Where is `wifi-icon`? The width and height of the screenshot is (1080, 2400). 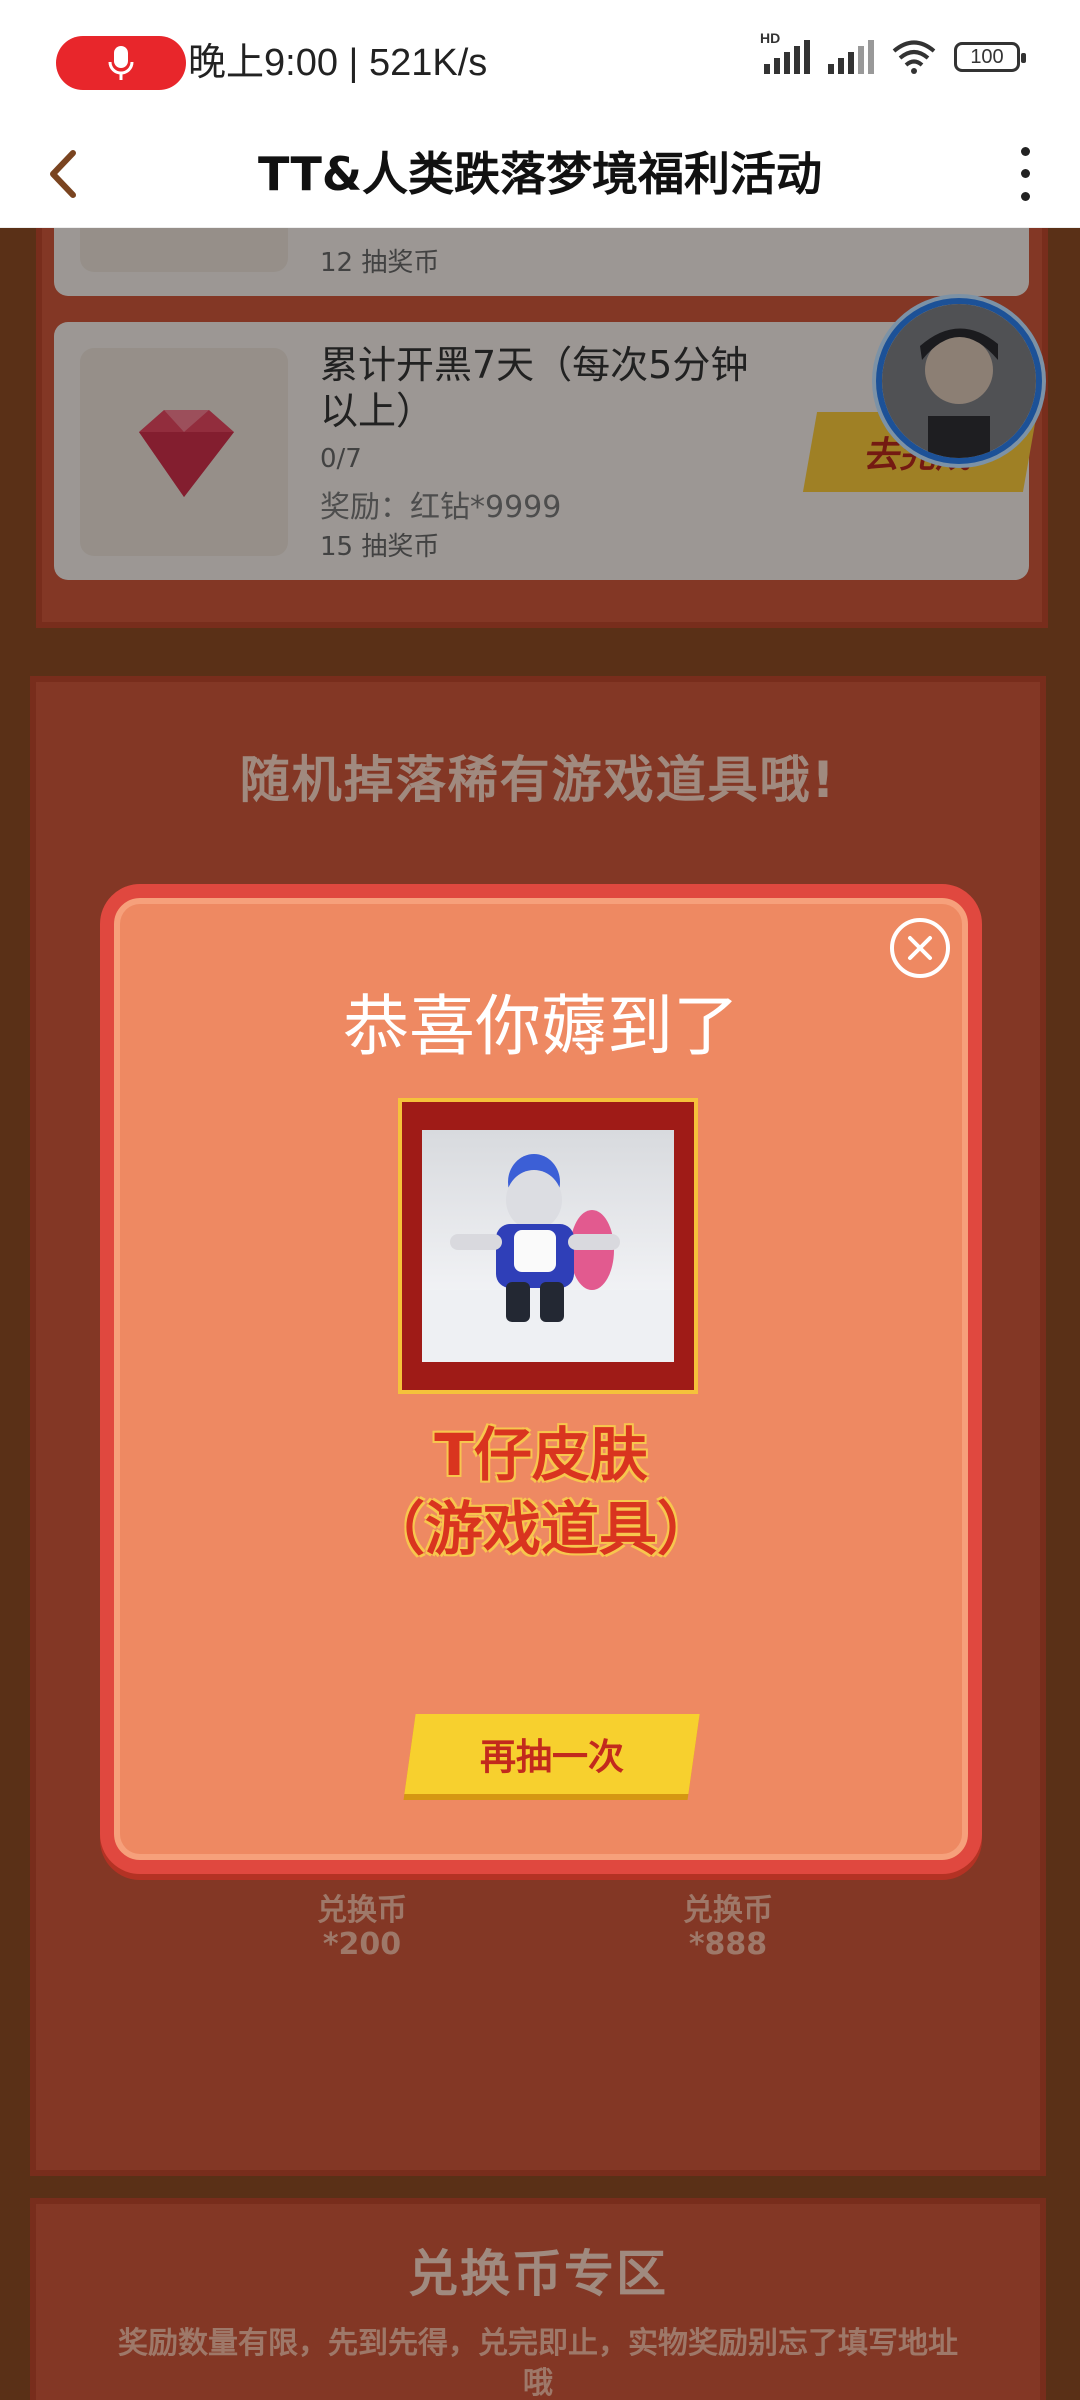
wifi-icon is located at coordinates (914, 57).